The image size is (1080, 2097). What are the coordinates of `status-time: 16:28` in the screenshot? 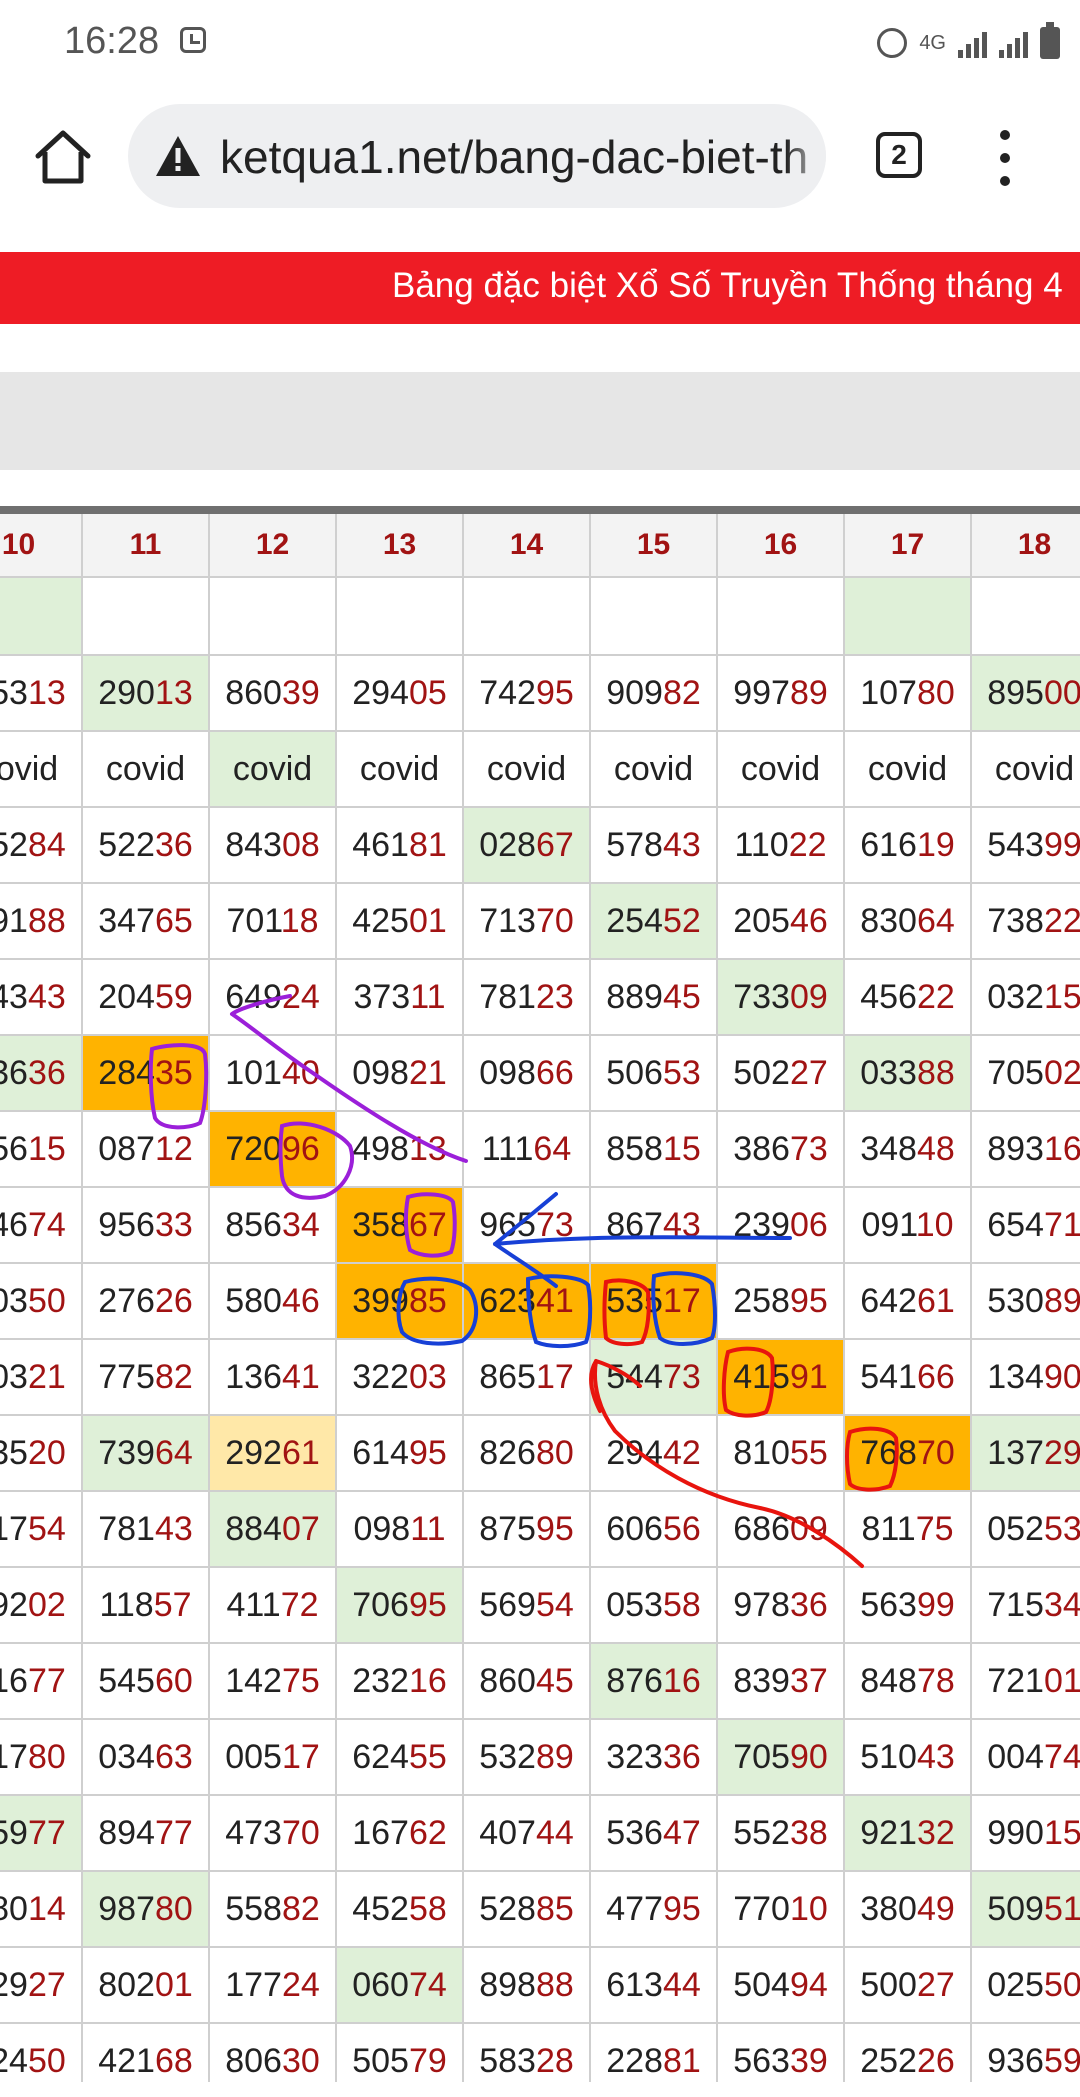 It's located at (112, 41).